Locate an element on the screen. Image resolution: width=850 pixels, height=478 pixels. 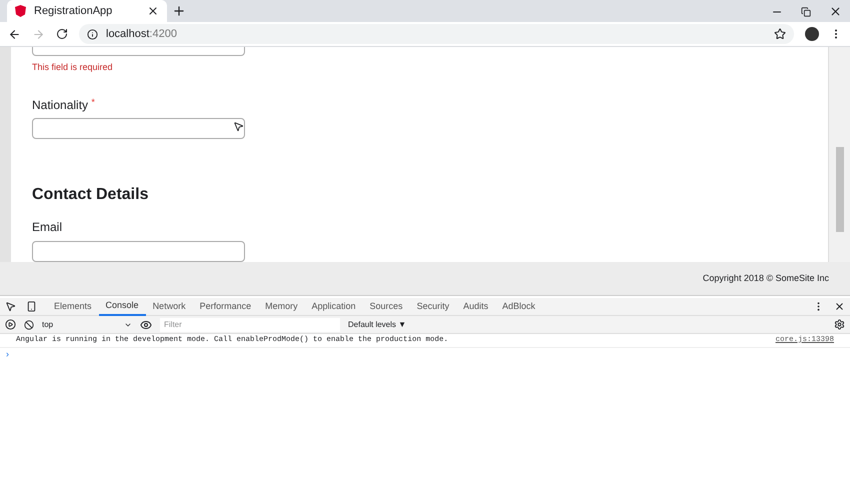
reload-icon is located at coordinates (62, 34).